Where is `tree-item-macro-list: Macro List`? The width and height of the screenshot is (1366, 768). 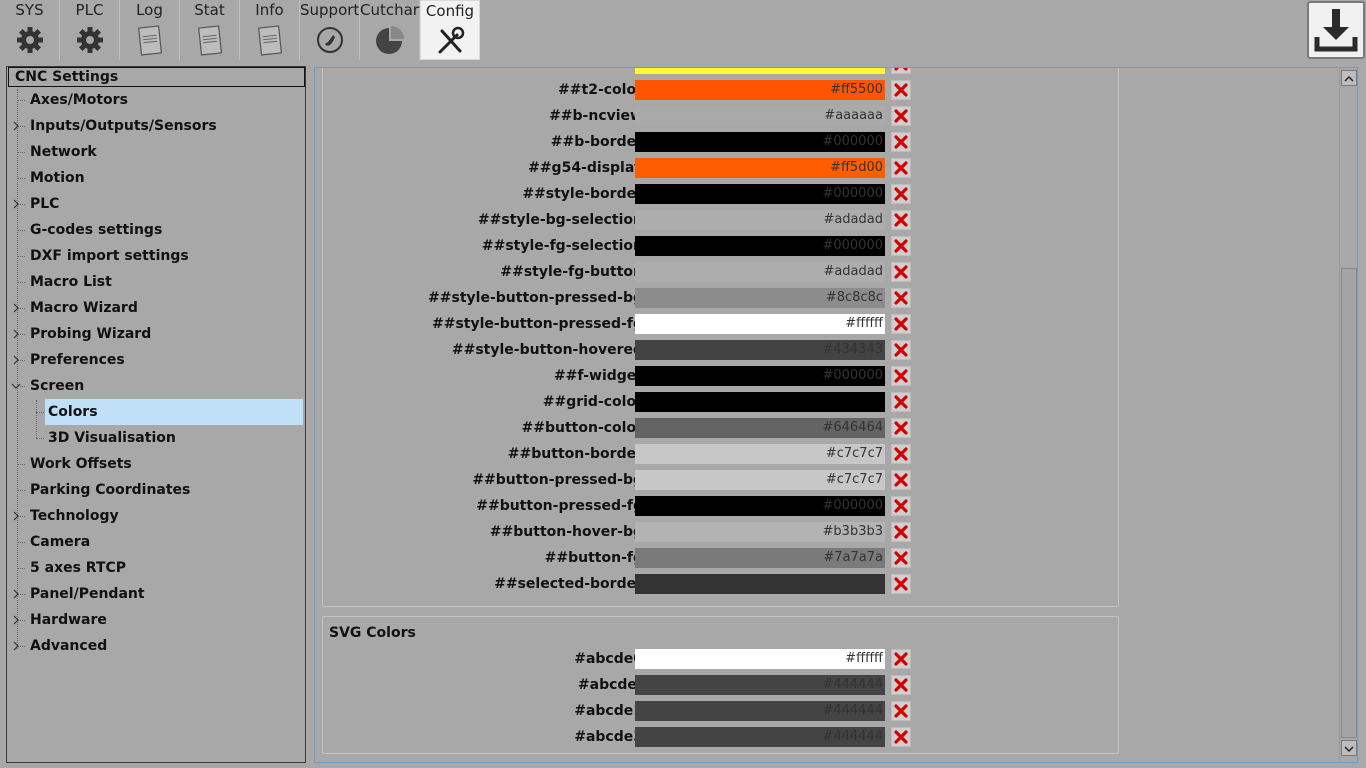
tree-item-macro-list: Macro List is located at coordinates (72, 282).